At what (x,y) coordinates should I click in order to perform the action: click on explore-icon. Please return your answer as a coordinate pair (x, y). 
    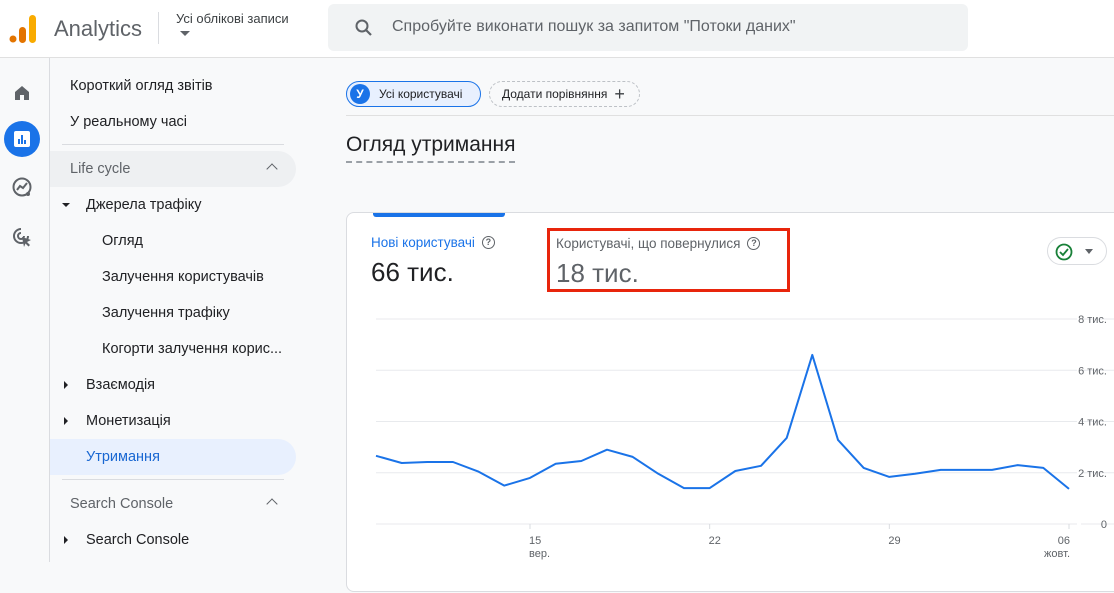
    Looking at the image, I should click on (22, 187).